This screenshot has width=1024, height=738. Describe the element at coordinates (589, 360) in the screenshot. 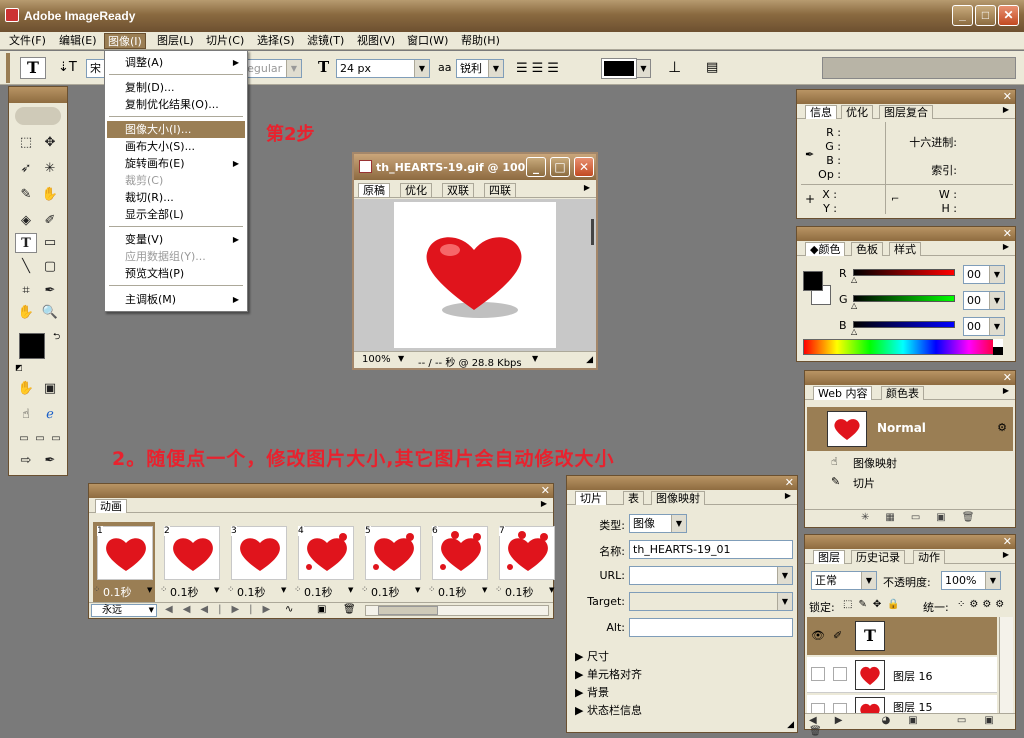

I see `resize-grip-icon: ◢` at that location.